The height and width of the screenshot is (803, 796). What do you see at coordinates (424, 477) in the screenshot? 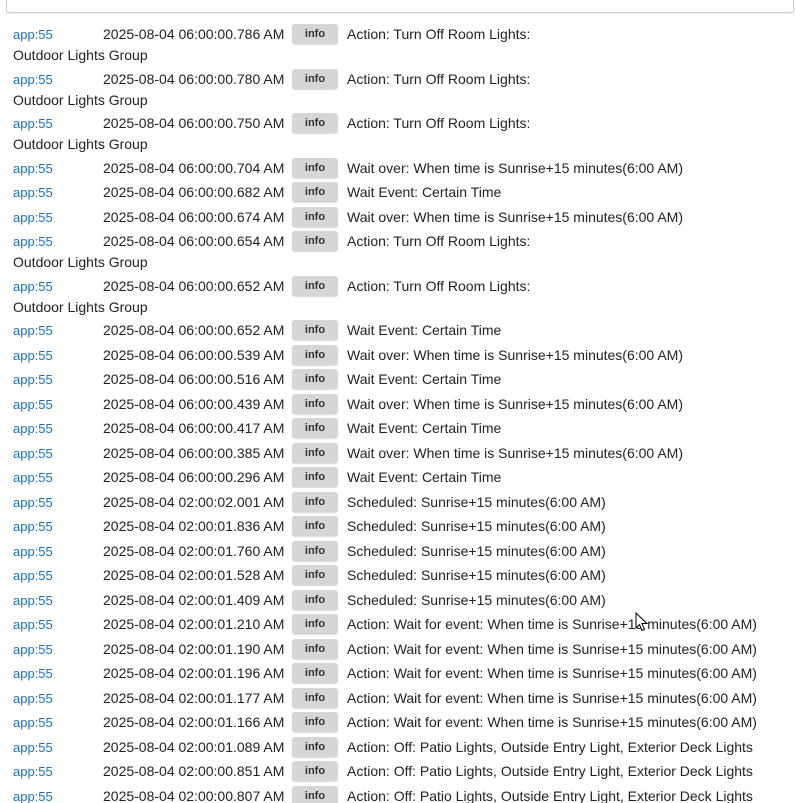
I see `log-message: Wait Event: Certain Time` at bounding box center [424, 477].